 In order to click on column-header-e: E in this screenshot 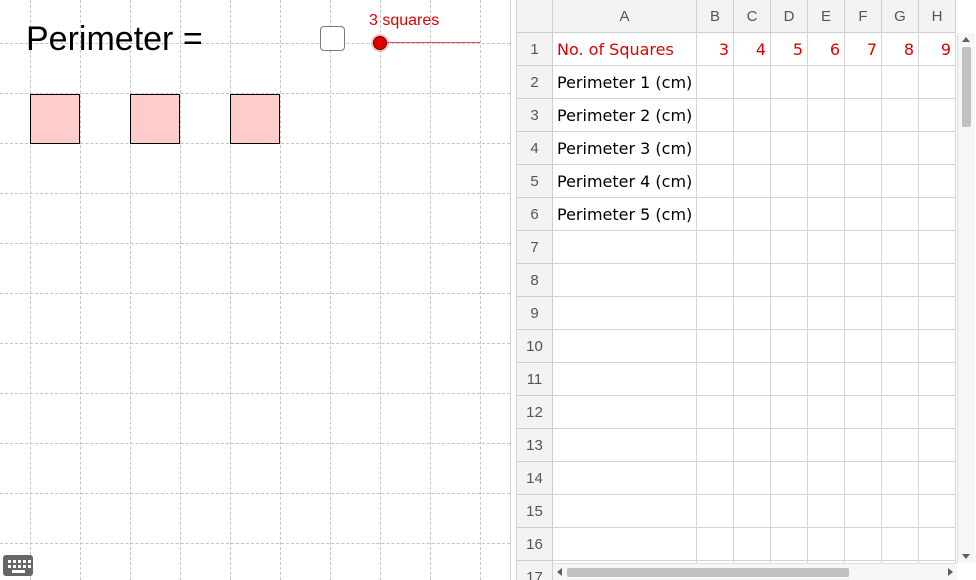, I will do `click(826, 16)`.